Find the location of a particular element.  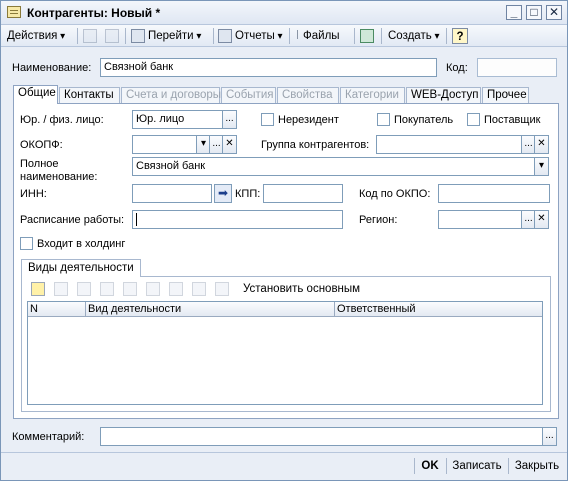

okopf-label: ОКОПФ: is located at coordinates (41, 145).